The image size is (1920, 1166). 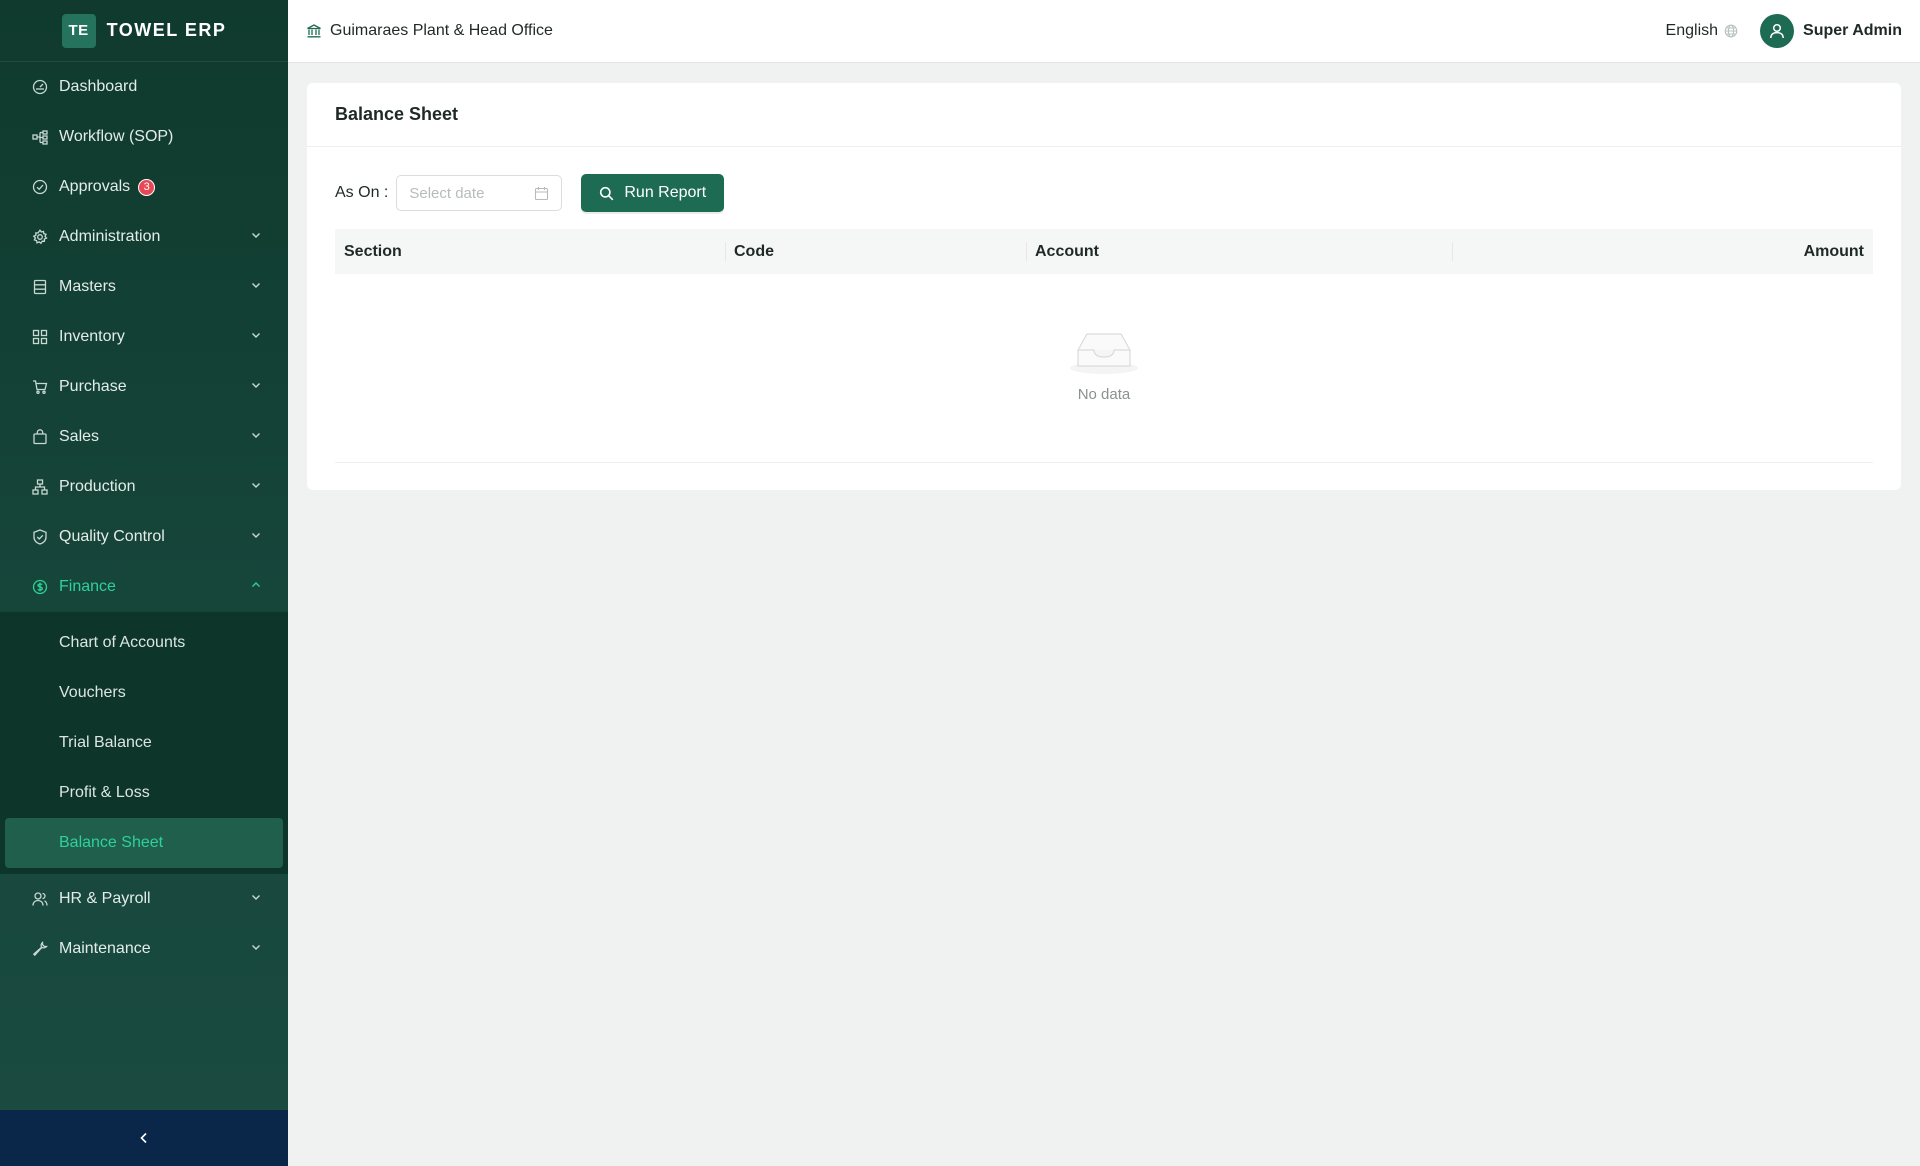 I want to click on dollar-circle-icon, so click(x=40, y=587).